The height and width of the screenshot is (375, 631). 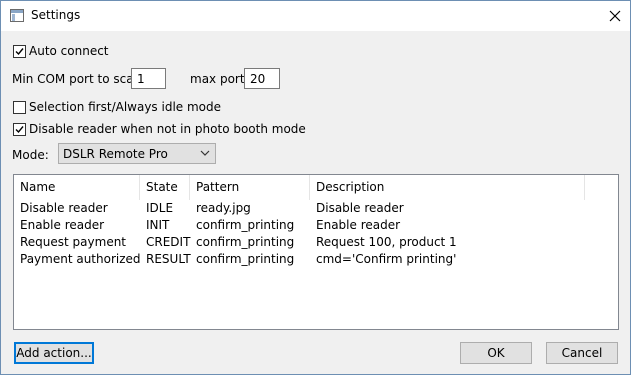 What do you see at coordinates (360, 208) in the screenshot?
I see `action-description: Disable reader` at bounding box center [360, 208].